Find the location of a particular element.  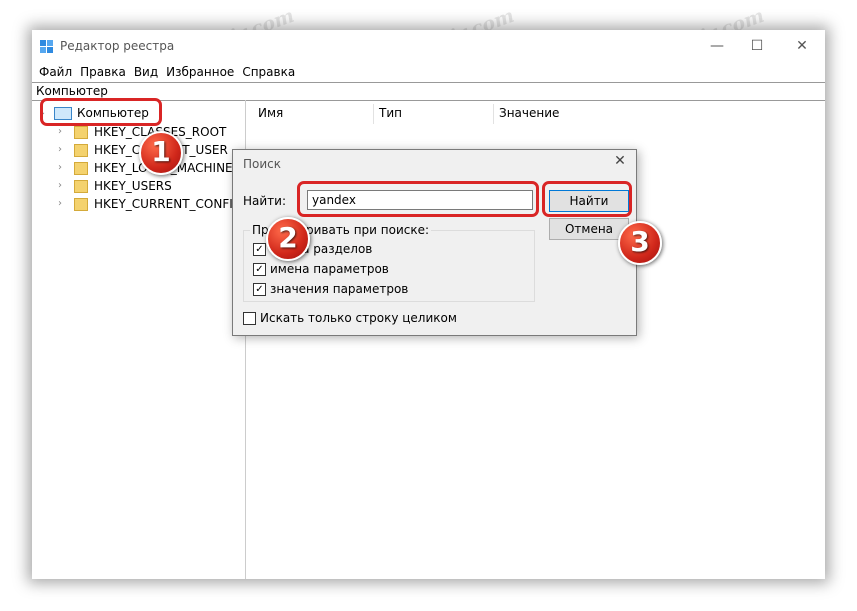

menu-favorites: Избранное is located at coordinates (200, 72).